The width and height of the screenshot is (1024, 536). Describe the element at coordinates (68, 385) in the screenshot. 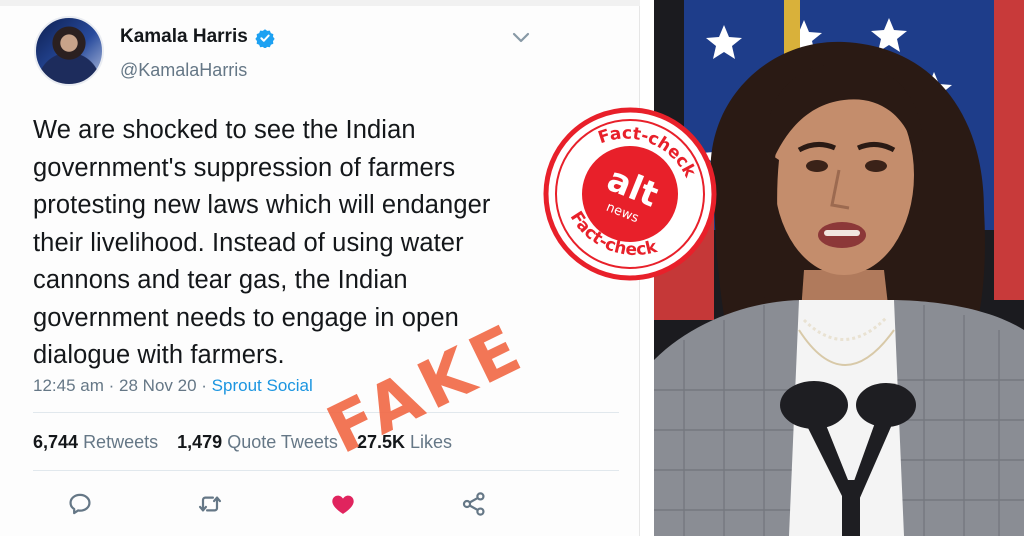

I see `tweet-time: 12:45 am` at that location.